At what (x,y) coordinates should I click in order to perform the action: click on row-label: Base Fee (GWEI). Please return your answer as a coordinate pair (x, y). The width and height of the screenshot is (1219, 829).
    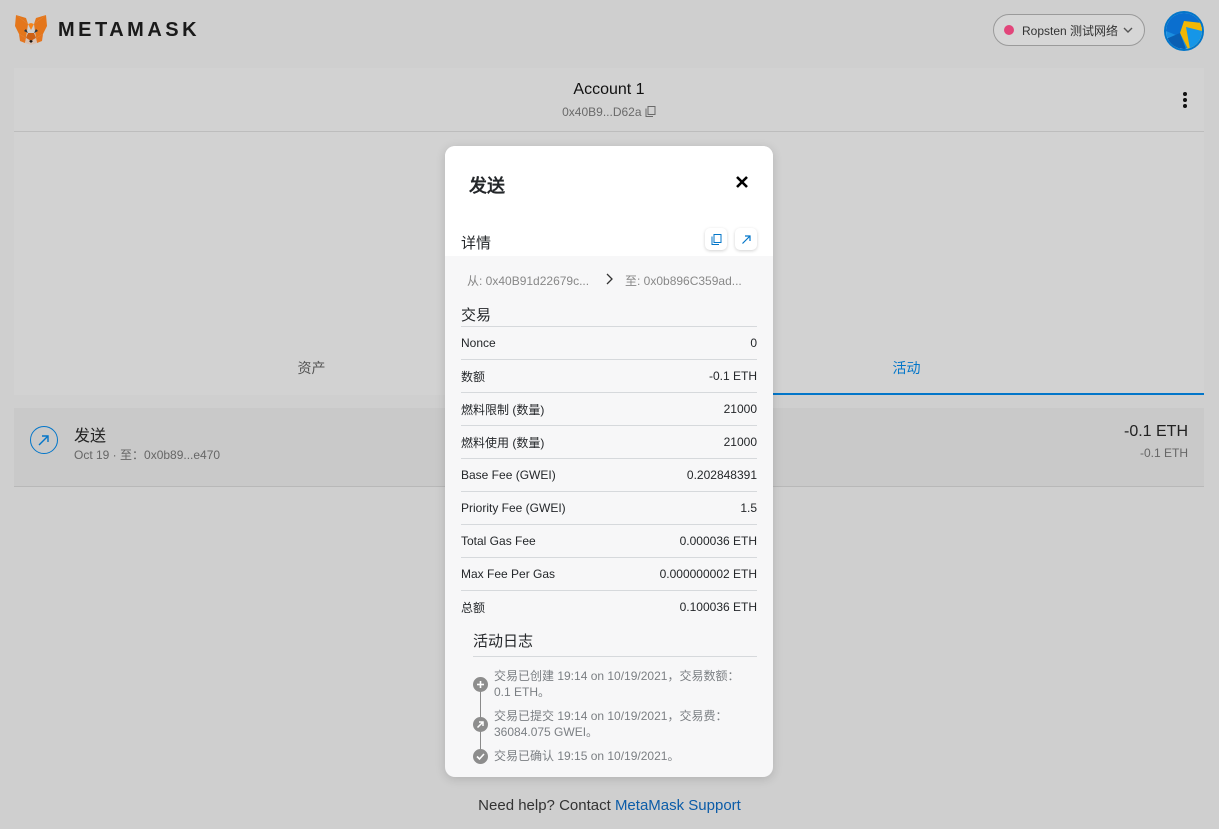
    Looking at the image, I should click on (508, 475).